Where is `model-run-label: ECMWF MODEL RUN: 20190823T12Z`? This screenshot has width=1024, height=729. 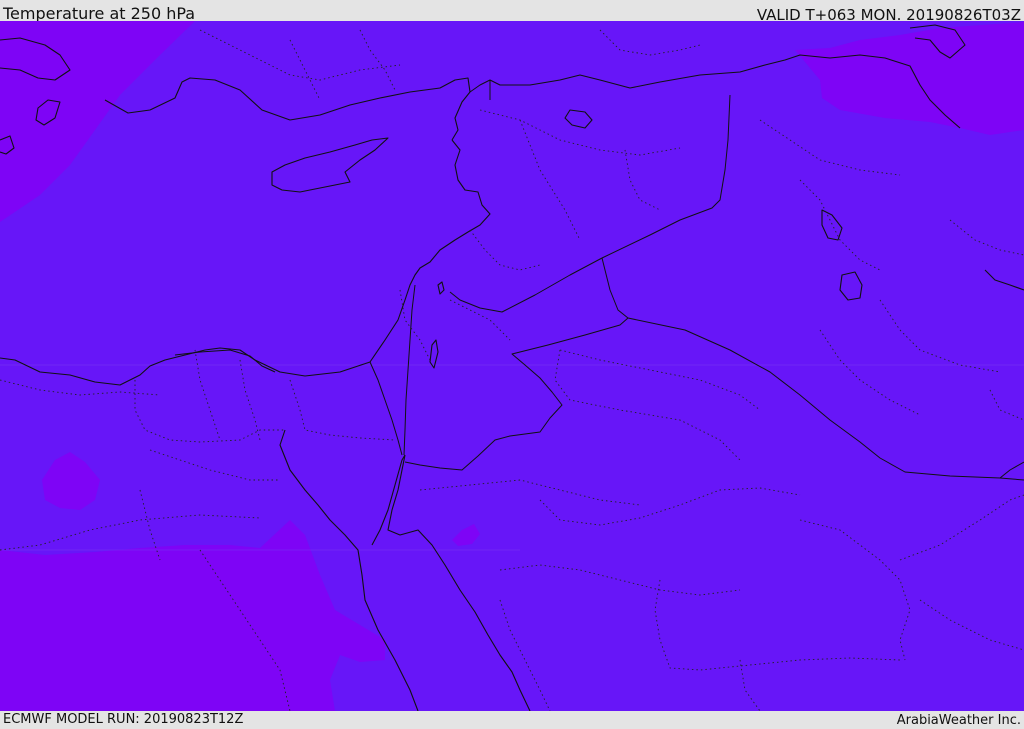
model-run-label: ECMWF MODEL RUN: 20190823T12Z is located at coordinates (123, 719).